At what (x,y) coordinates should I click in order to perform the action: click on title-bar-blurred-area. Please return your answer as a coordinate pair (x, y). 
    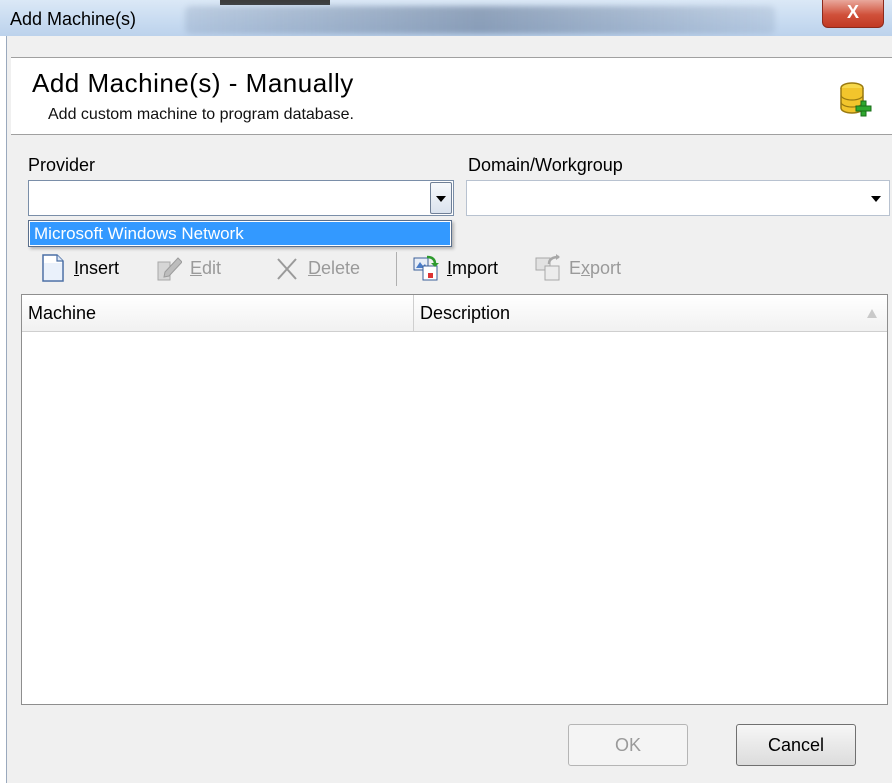
    Looking at the image, I should click on (480, 20).